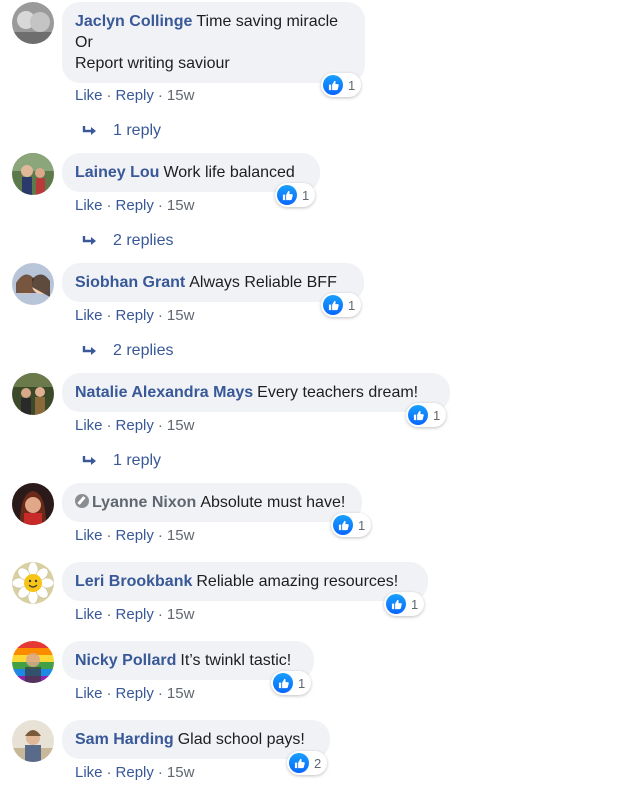 Image resolution: width=630 pixels, height=800 pixels. I want to click on comment-text: Glad school pays!, so click(241, 739).